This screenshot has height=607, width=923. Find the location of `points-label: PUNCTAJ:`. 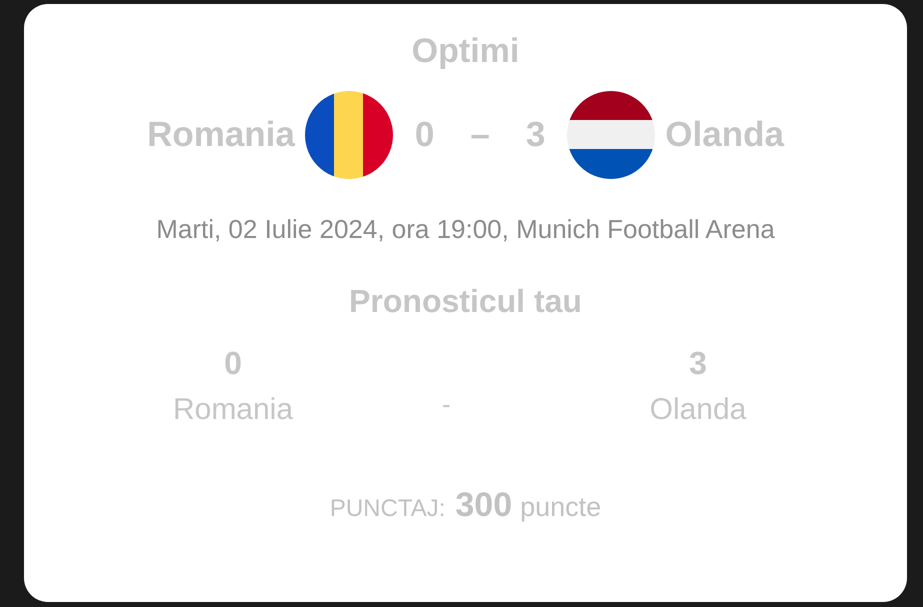

points-label: PUNCTAJ: is located at coordinates (388, 509).